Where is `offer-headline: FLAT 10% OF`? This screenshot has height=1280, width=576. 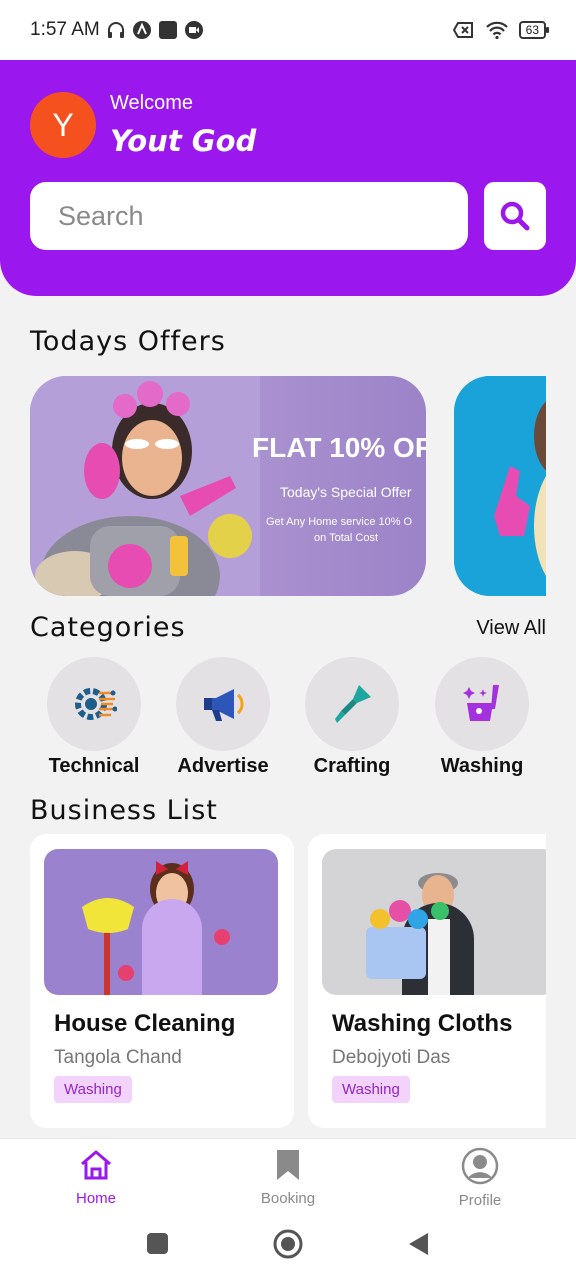 offer-headline: FLAT 10% OF is located at coordinates (339, 447).